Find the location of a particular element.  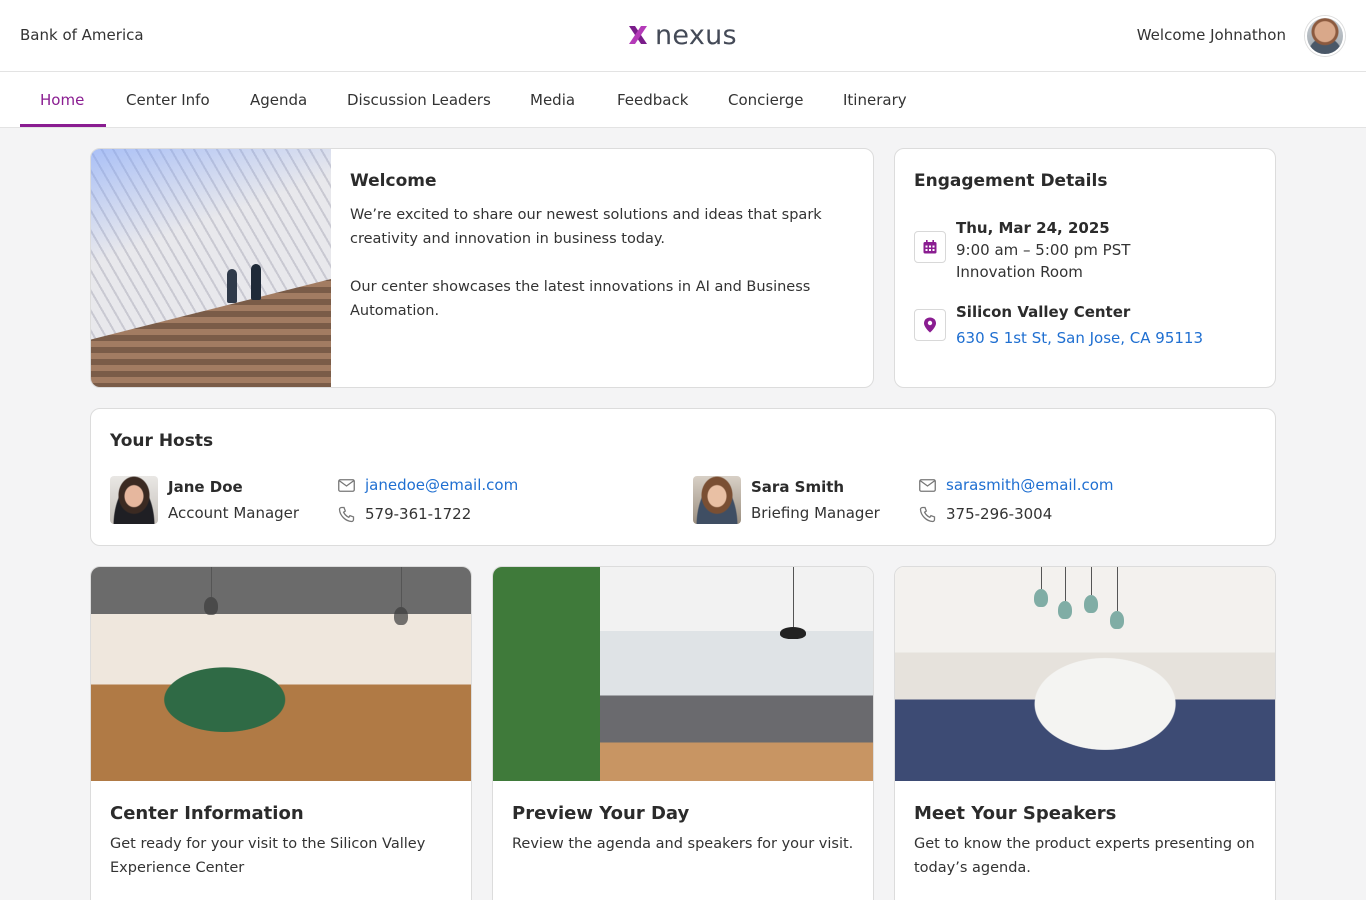

host-role: Briefing Manager is located at coordinates (815, 513).